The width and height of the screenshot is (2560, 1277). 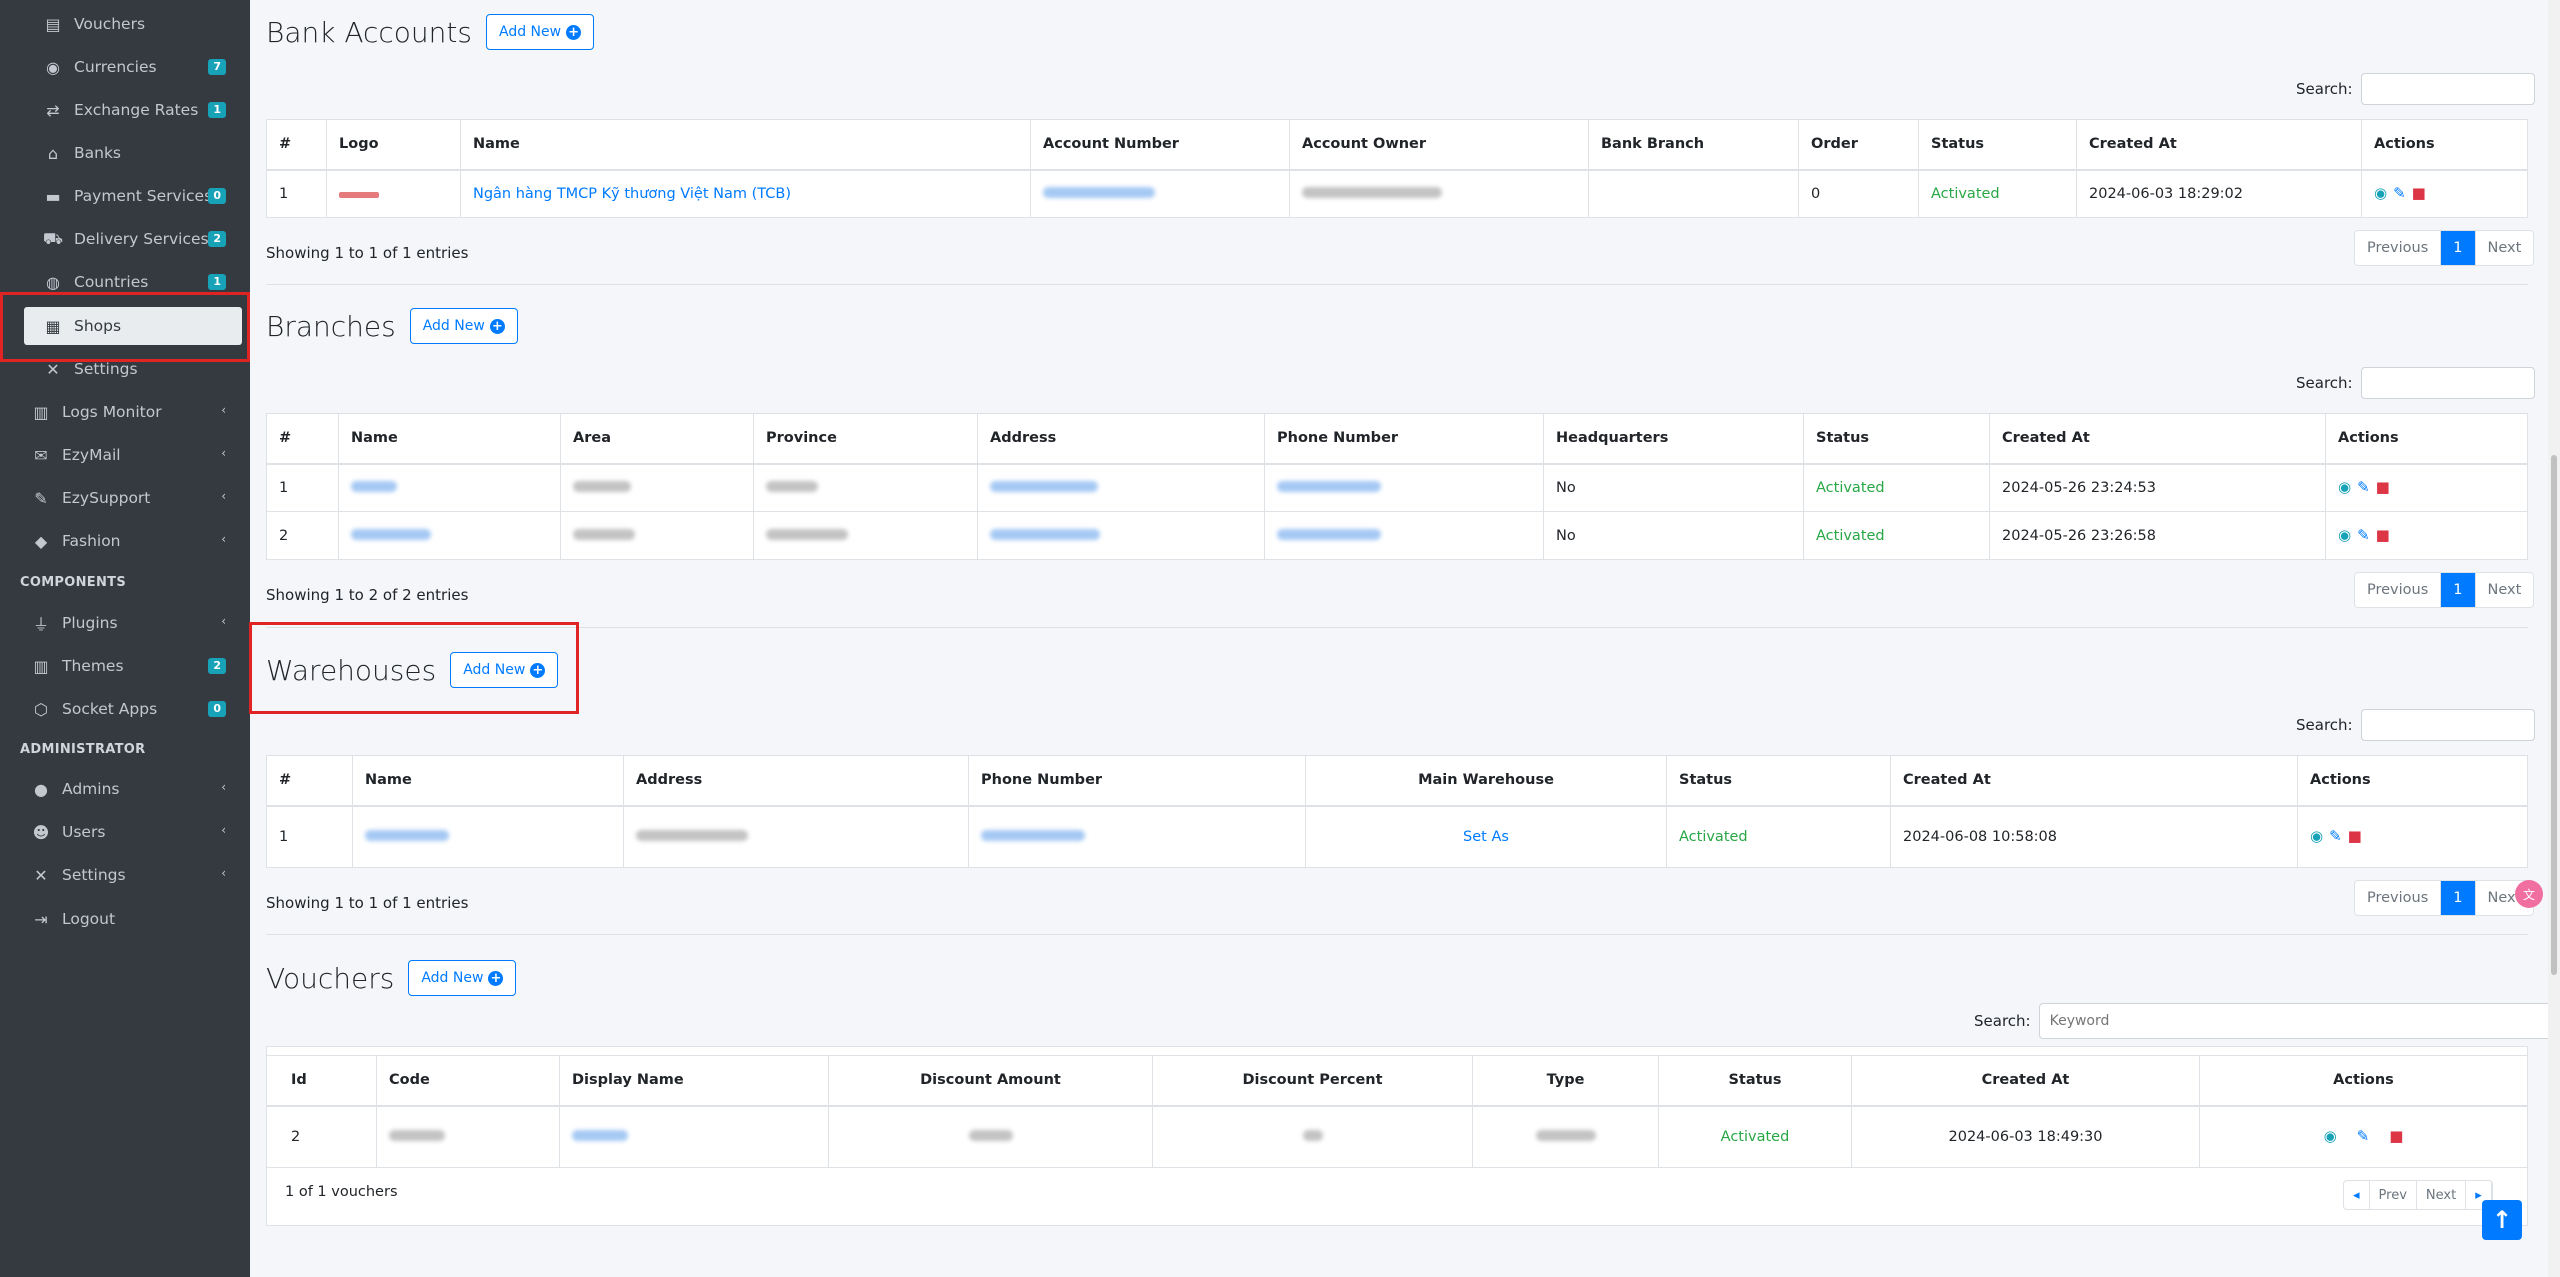 I want to click on column-header: Account Owner, so click(x=1439, y=145).